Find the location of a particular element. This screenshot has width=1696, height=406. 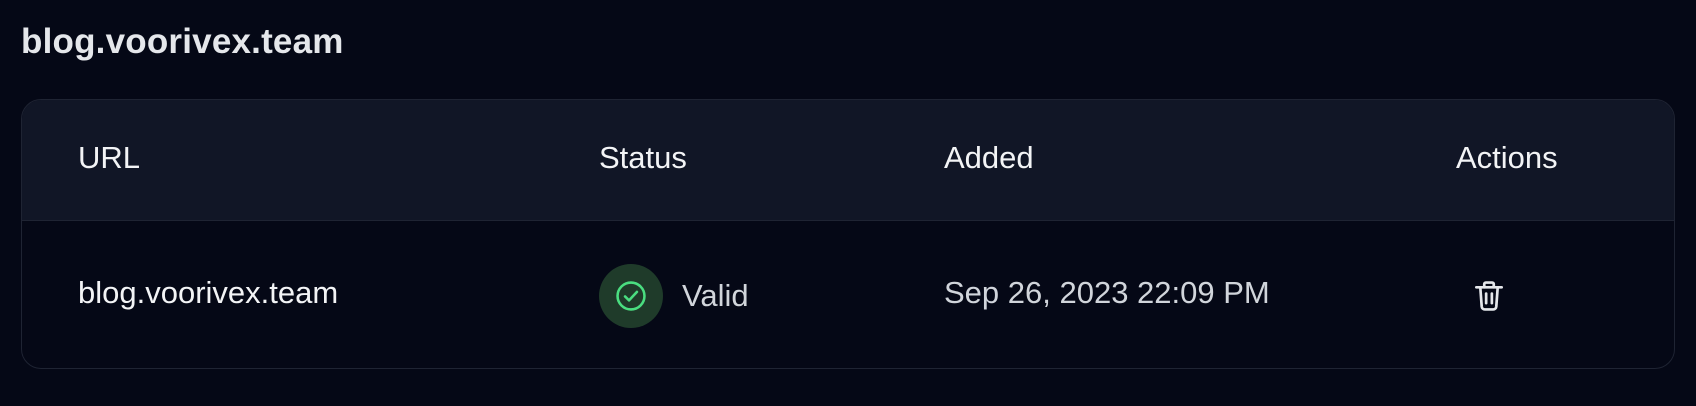

check-circle-icon is located at coordinates (631, 296).